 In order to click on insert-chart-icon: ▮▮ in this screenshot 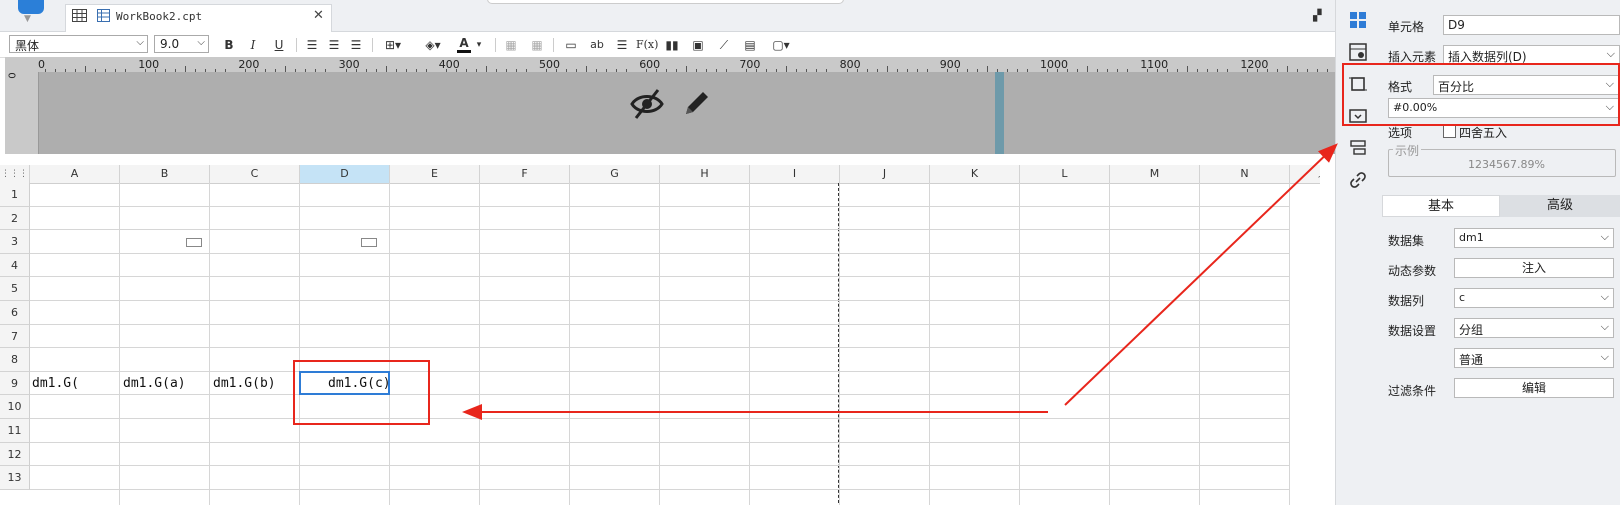, I will do `click(672, 45)`.